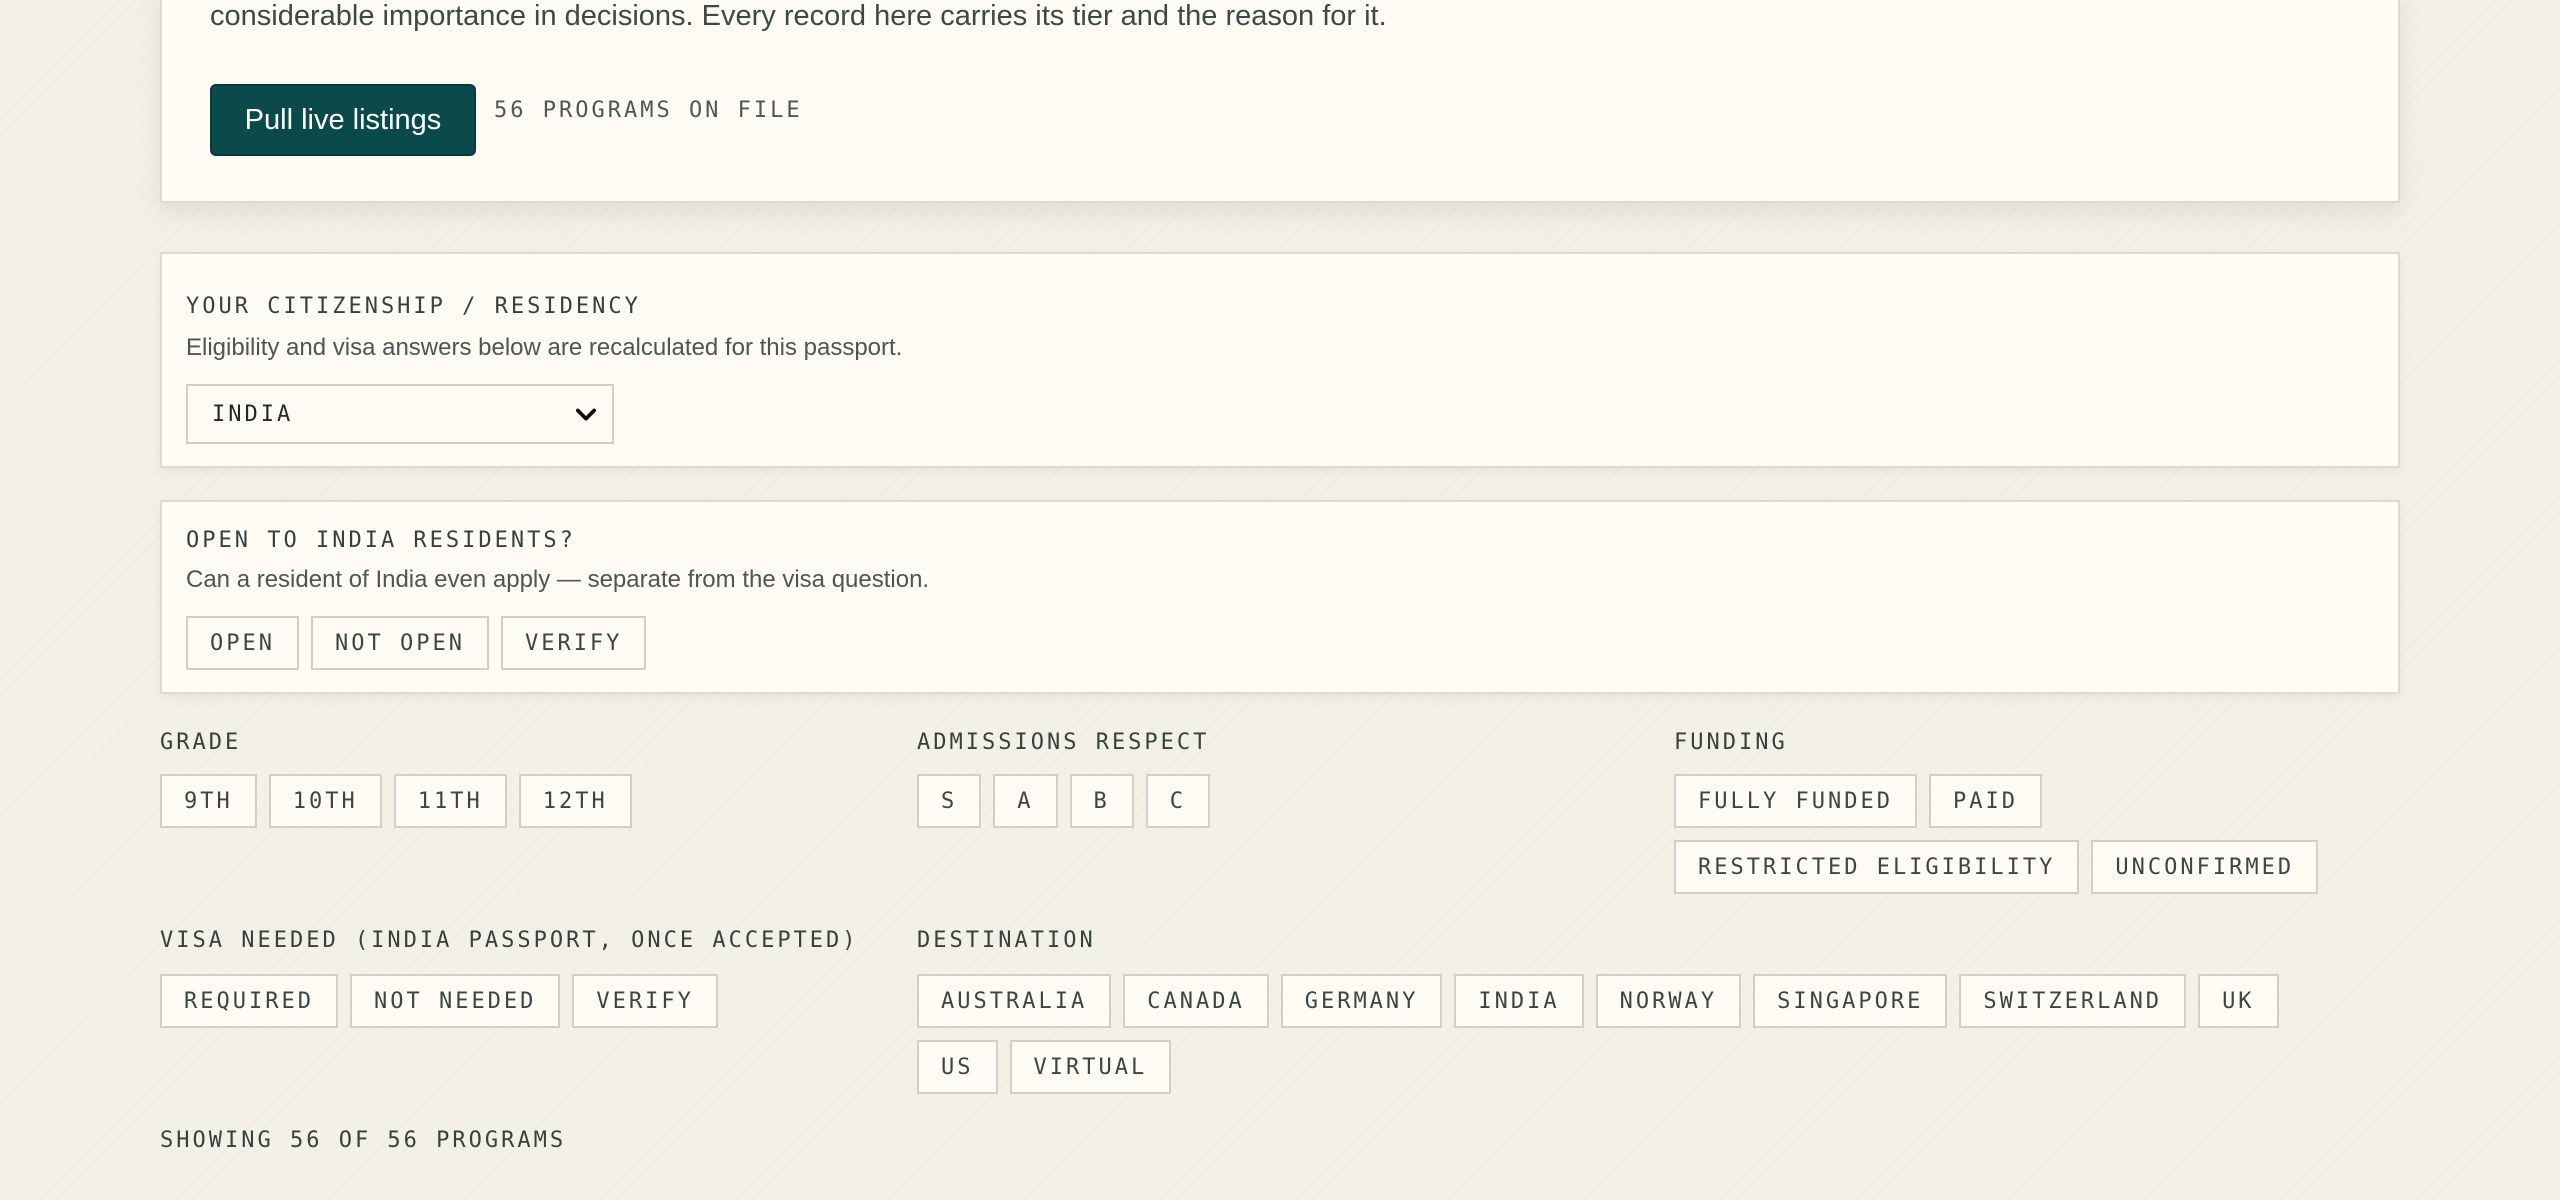 Image resolution: width=2560 pixels, height=1200 pixels. Describe the element at coordinates (1985, 801) in the screenshot. I see `chip-paid: PAID` at that location.